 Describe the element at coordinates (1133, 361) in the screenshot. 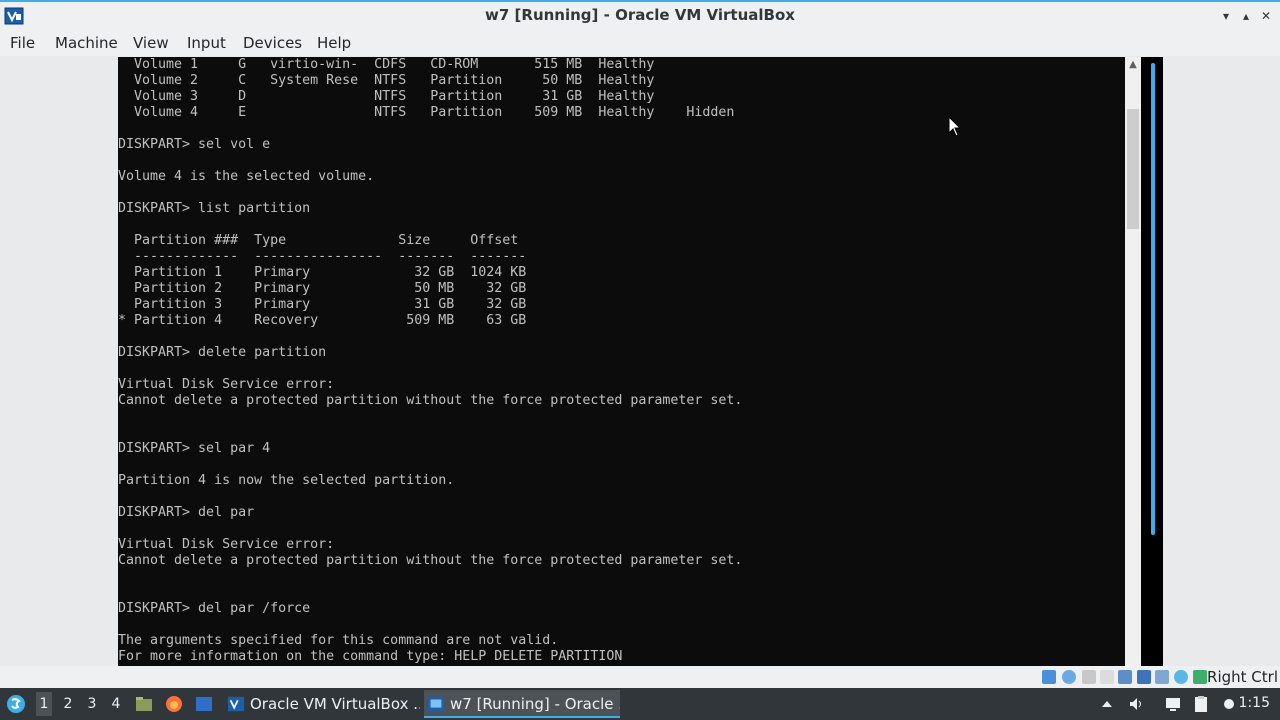

I see `console-scrollbar: ▲` at that location.